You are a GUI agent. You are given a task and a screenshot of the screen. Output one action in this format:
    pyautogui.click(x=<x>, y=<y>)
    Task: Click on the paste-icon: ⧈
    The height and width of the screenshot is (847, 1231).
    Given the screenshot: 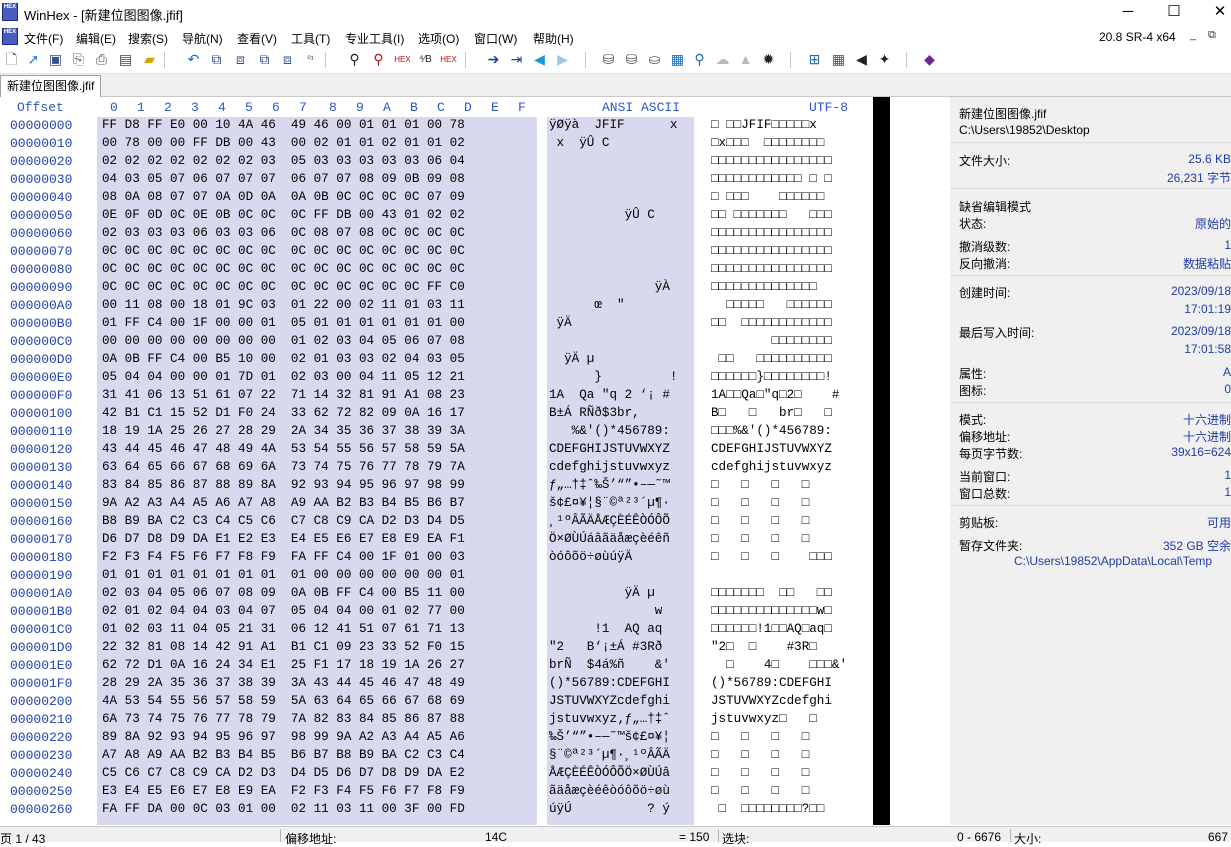 What is the action you would take?
    pyautogui.click(x=240, y=59)
    